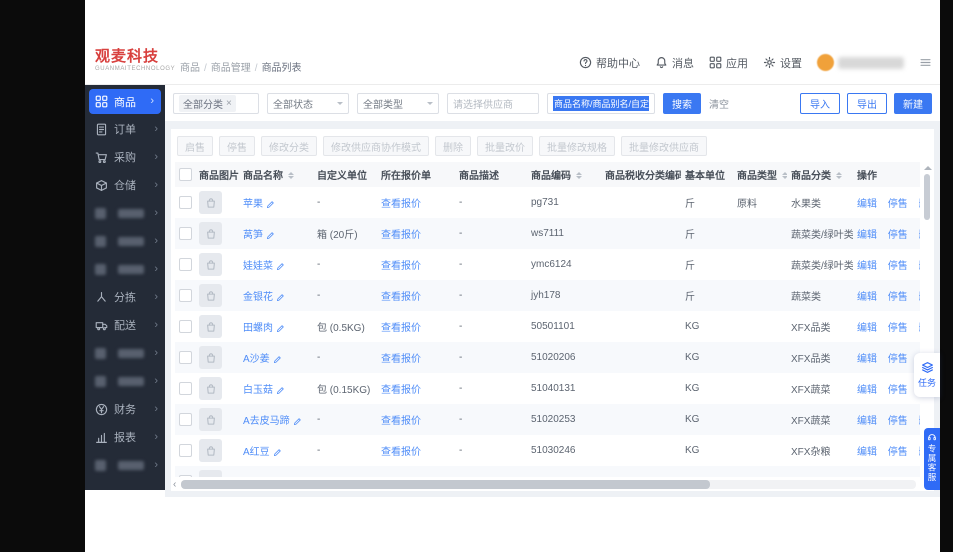 This screenshot has height=552, width=953. What do you see at coordinates (125, 325) in the screenshot?
I see `sidebar-item-truck: 配送 ›` at bounding box center [125, 325].